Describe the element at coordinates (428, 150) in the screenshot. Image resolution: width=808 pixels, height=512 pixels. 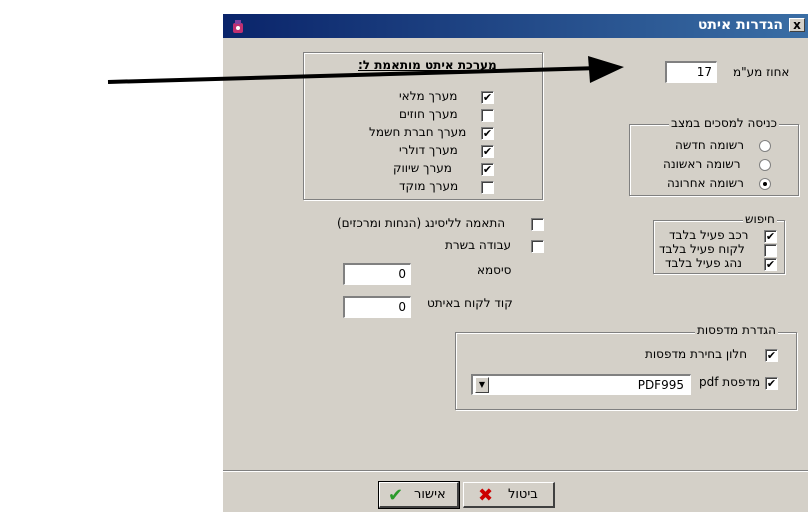
I see `checkbox-label: מערך דולרי` at that location.